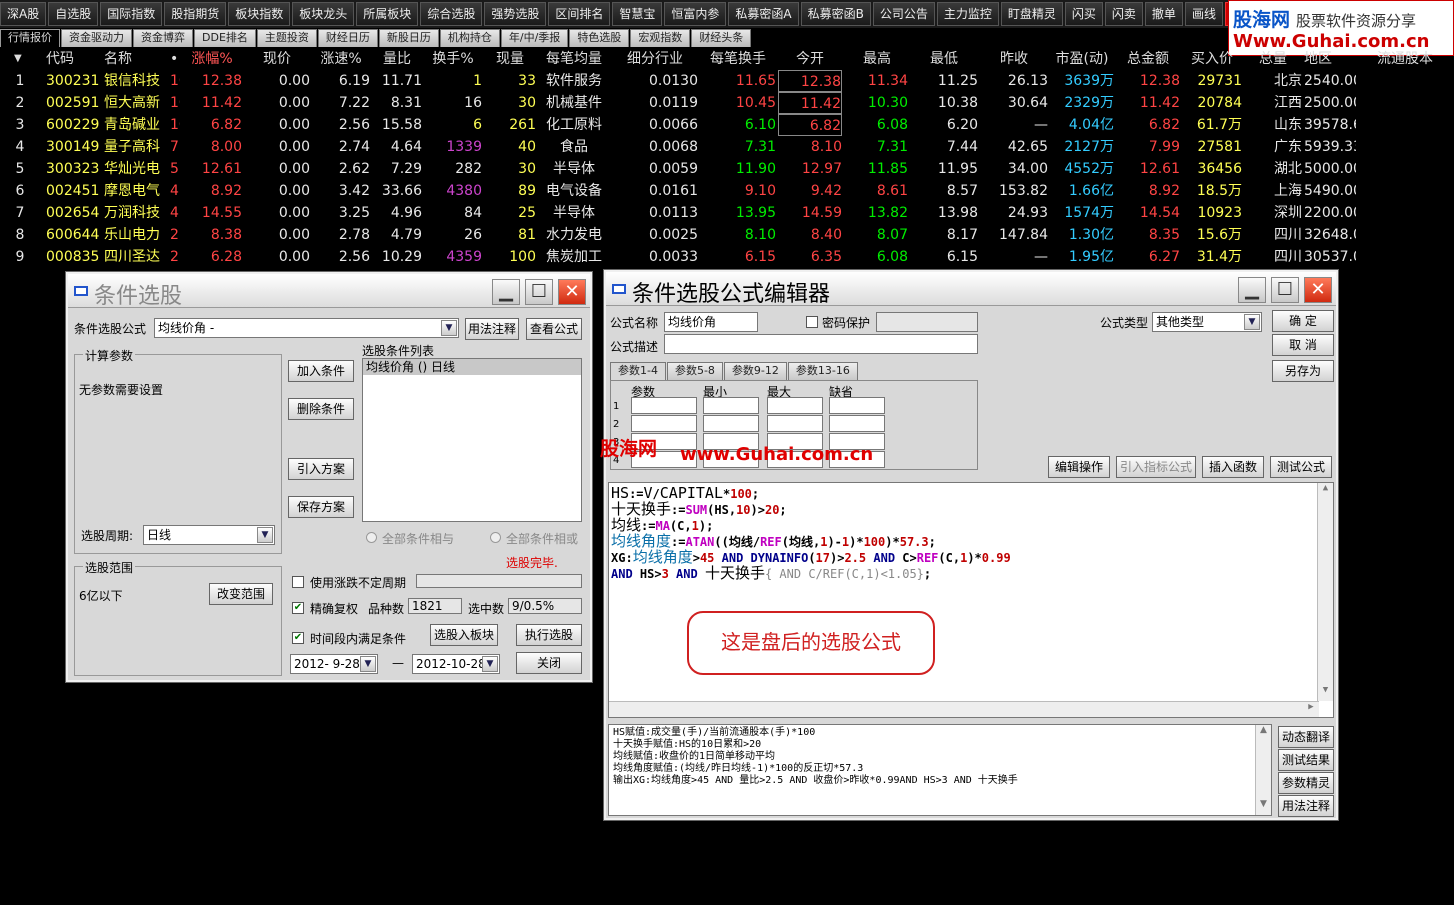 Image resolution: width=1454 pixels, height=905 pixels. What do you see at coordinates (506, 292) in the screenshot?
I see `minimize-button: ▁` at bounding box center [506, 292].